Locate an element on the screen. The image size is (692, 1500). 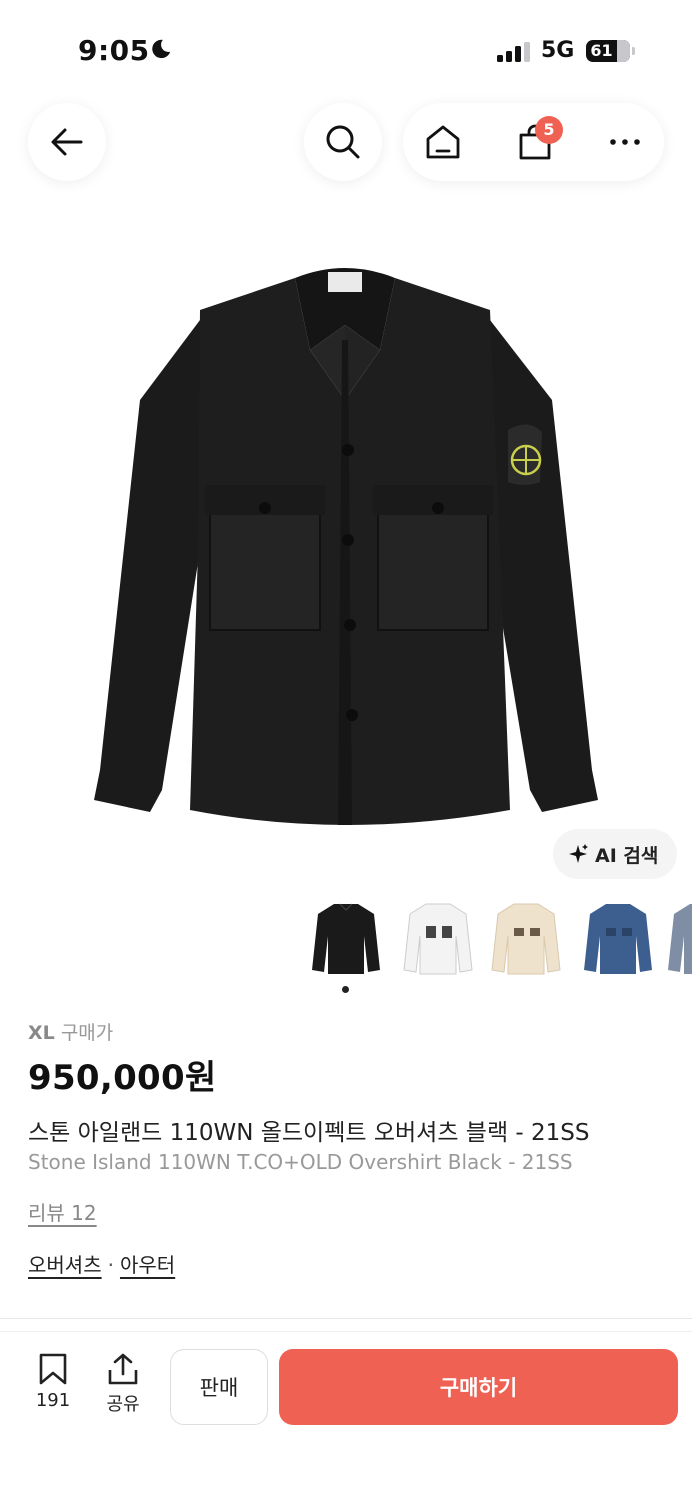
bookmark-button: 191 is located at coordinates (53, 1381).